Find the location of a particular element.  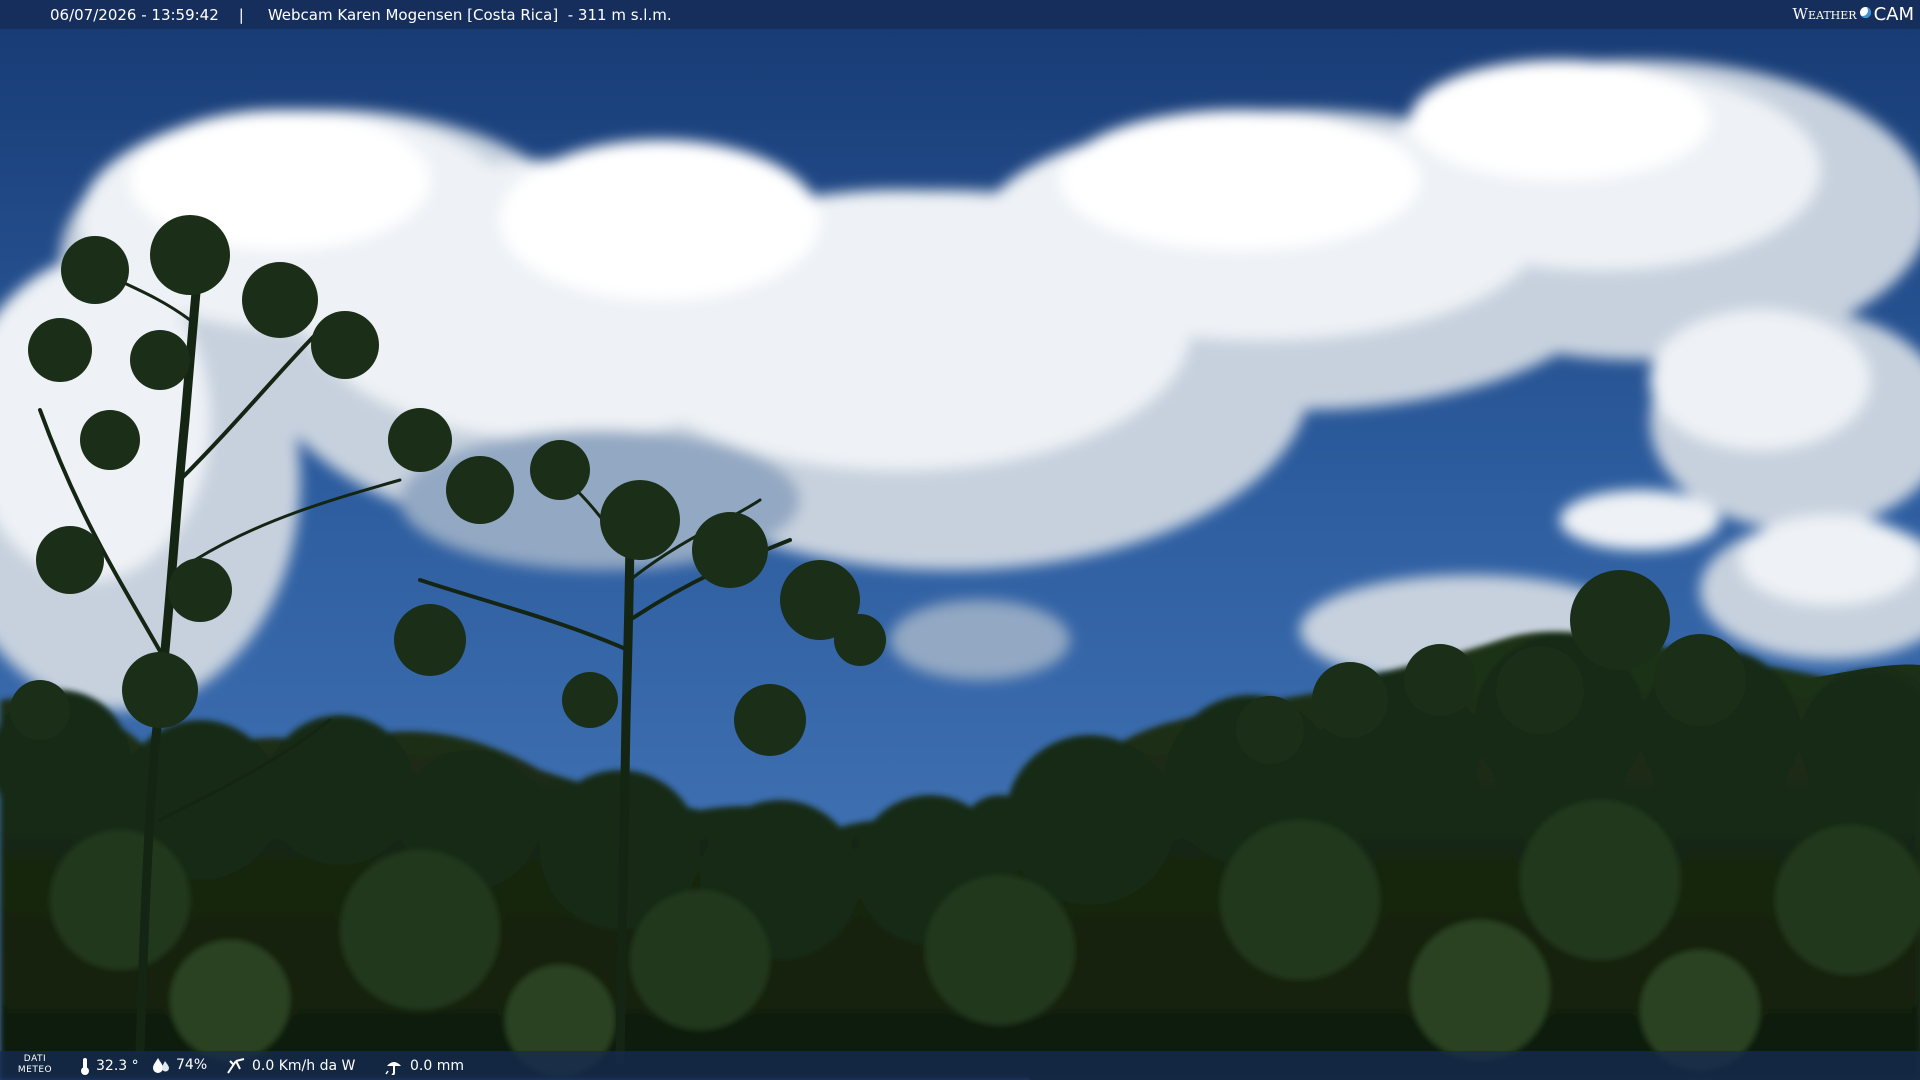

logo-cam-text: CAM is located at coordinates (1893, 14).